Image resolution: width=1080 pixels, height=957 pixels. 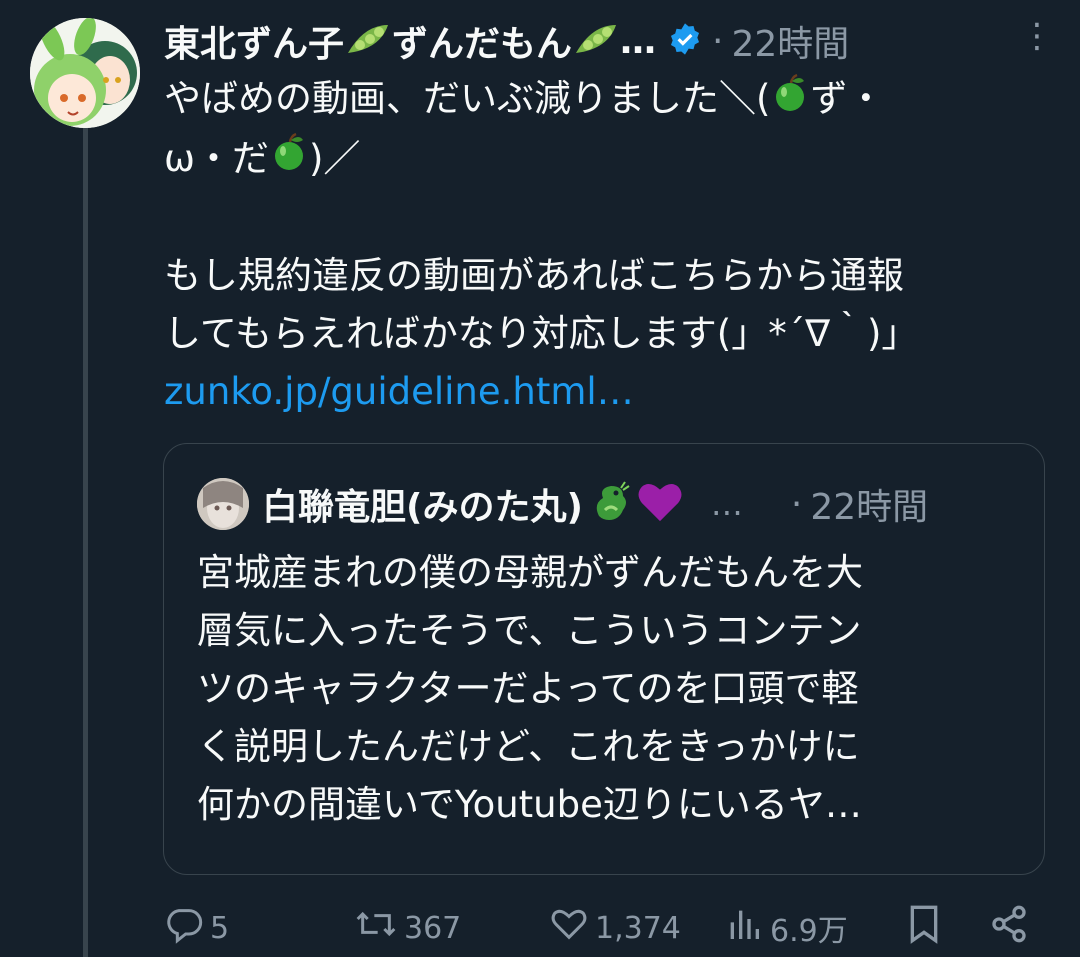 What do you see at coordinates (220, 928) in the screenshot?
I see `reply-count: 5` at bounding box center [220, 928].